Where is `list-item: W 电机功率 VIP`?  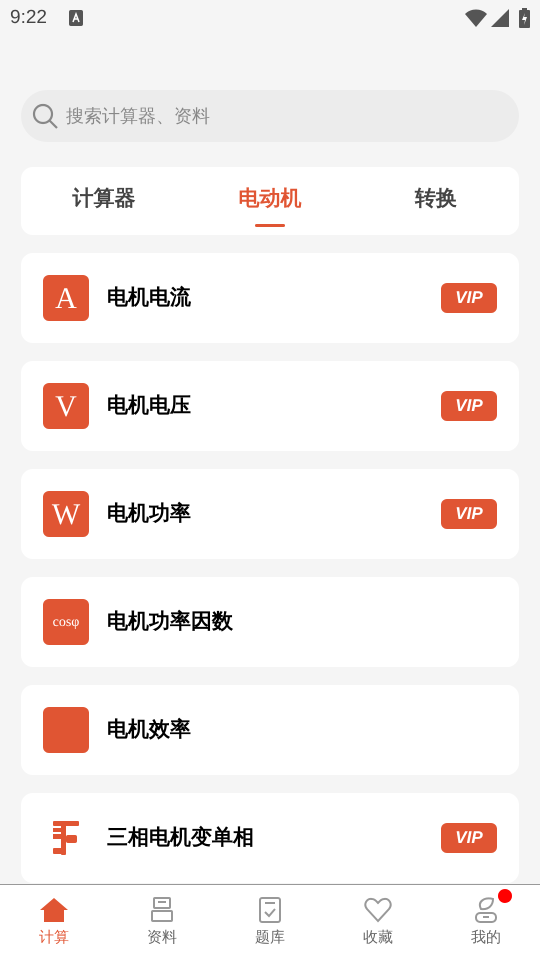 list-item: W 电机功率 VIP is located at coordinates (270, 514).